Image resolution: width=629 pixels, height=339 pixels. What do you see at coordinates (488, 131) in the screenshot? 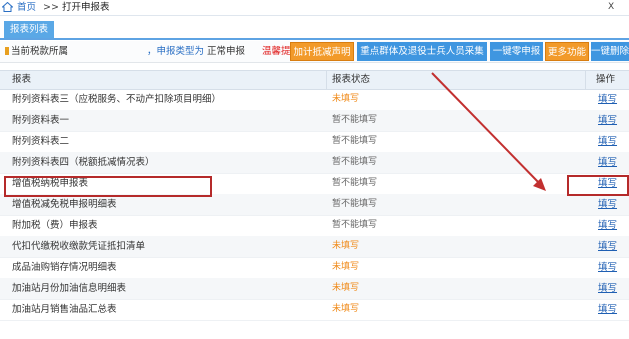
I see `annotation-arrow` at bounding box center [488, 131].